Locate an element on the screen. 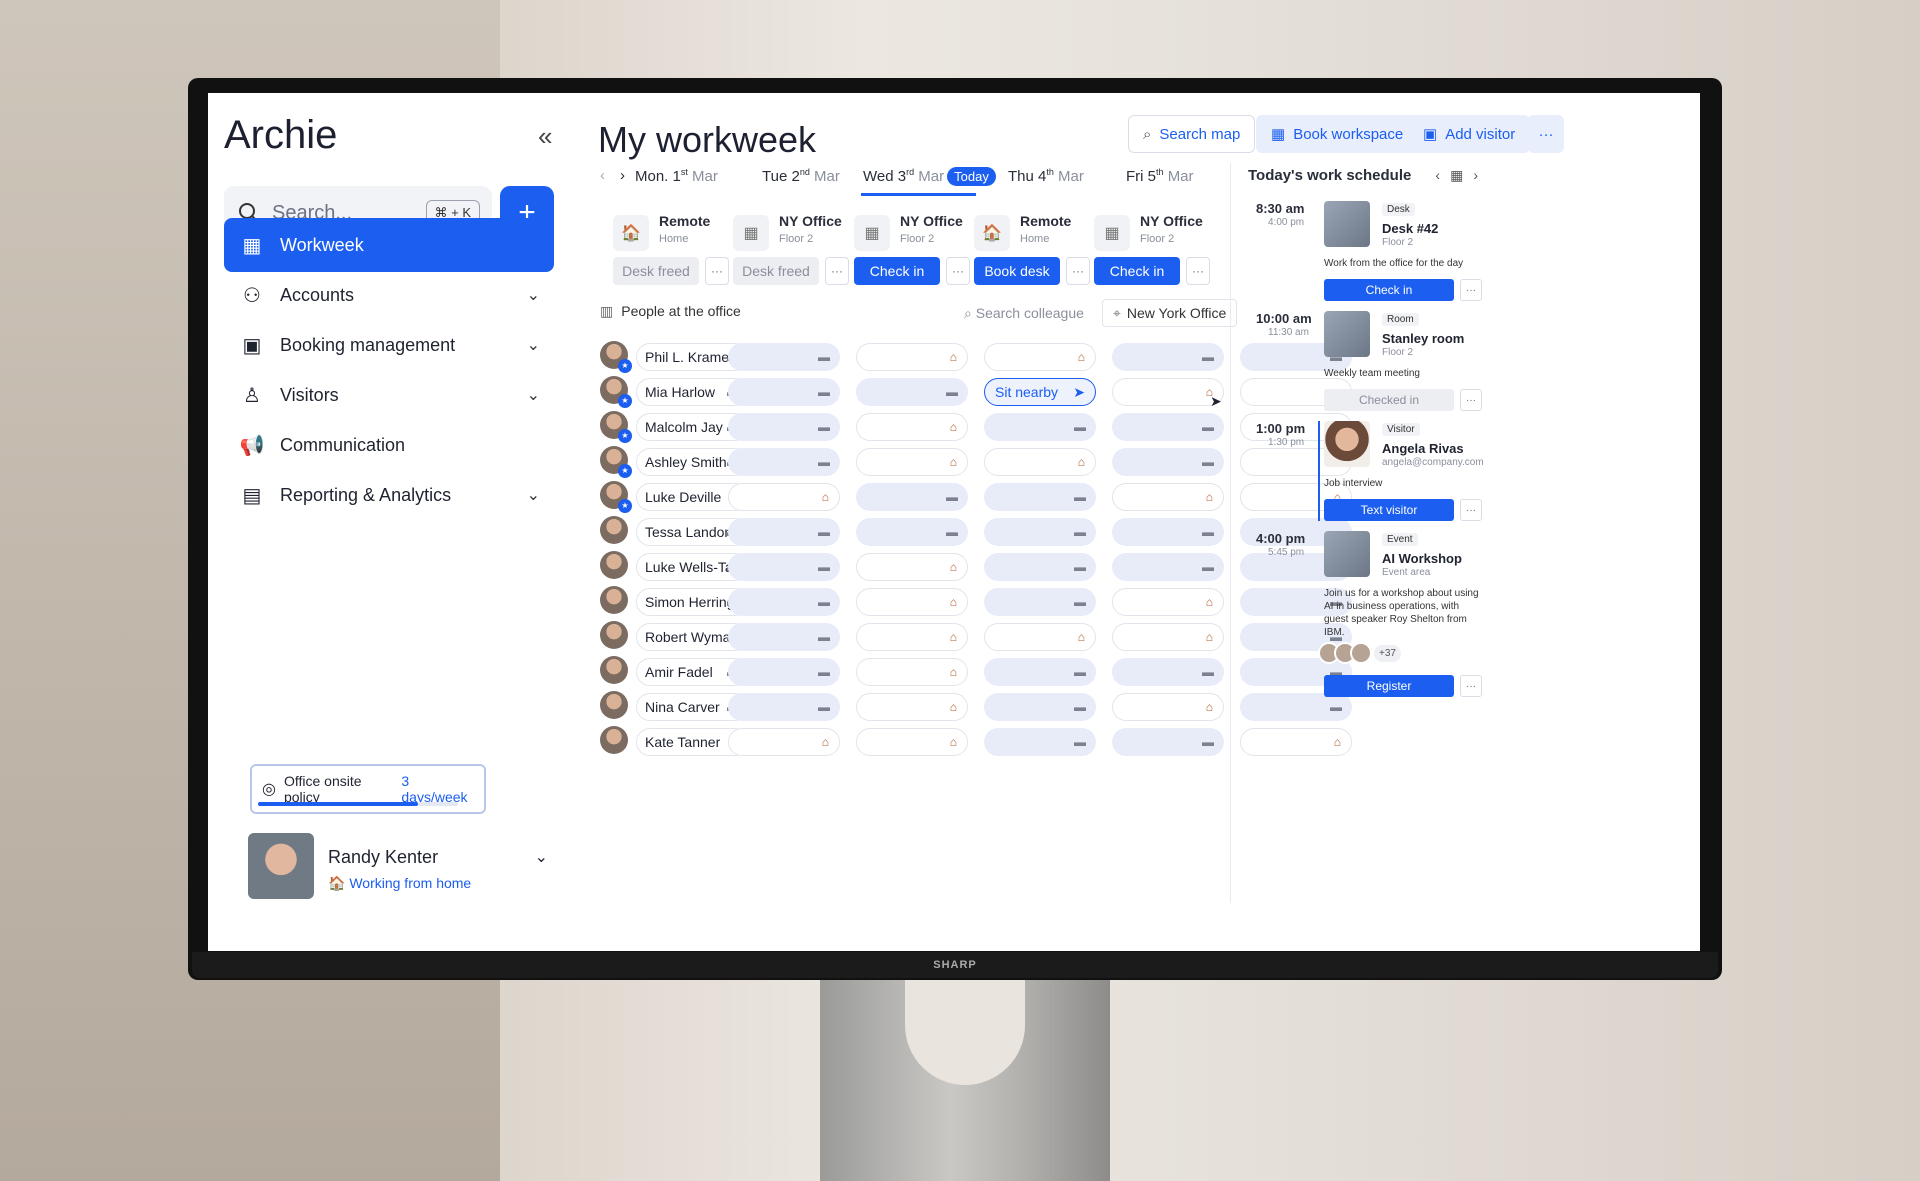 This screenshot has height=1181, width=1920. tab-day: Thu 4th Mar is located at coordinates (1046, 176).